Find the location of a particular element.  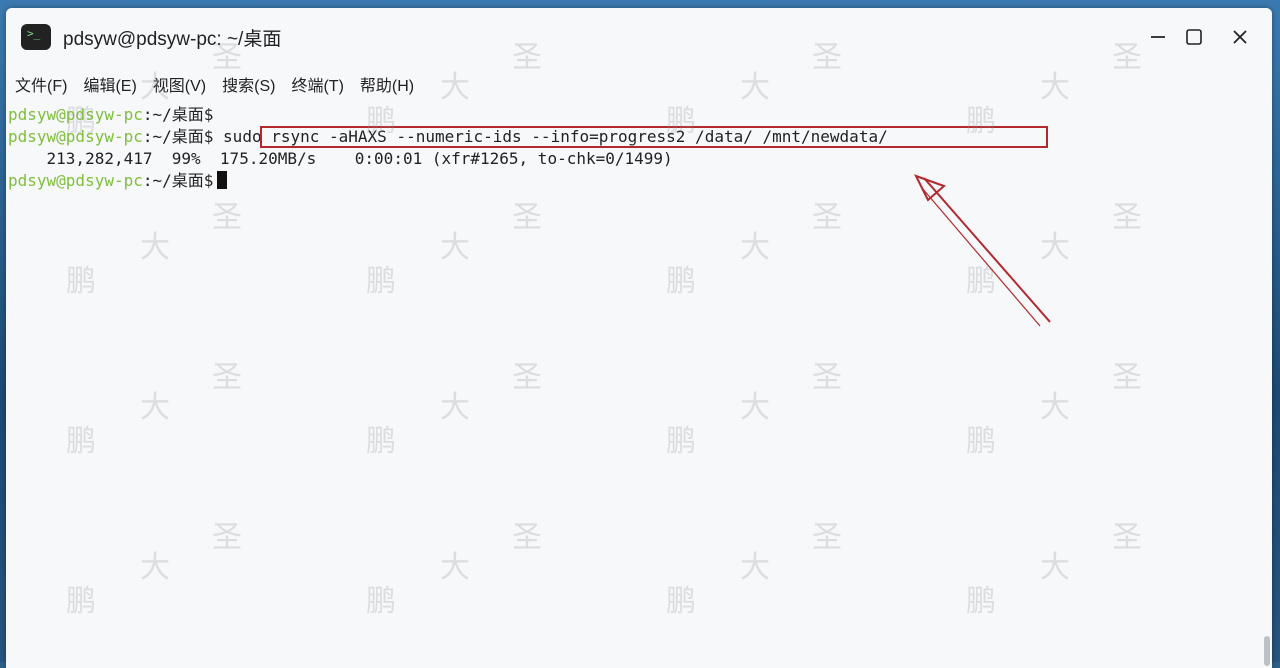

close-icon is located at coordinates (1240, 37).